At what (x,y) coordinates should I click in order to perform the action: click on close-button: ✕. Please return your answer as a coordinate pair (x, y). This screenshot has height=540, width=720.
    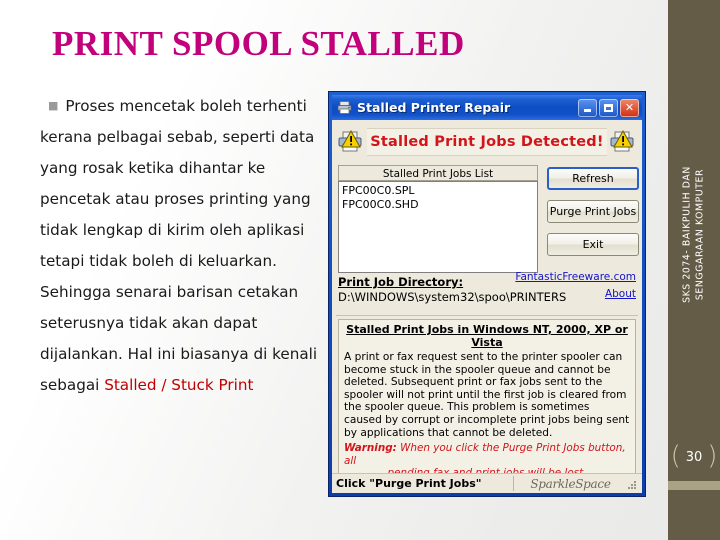
    Looking at the image, I should click on (629, 107).